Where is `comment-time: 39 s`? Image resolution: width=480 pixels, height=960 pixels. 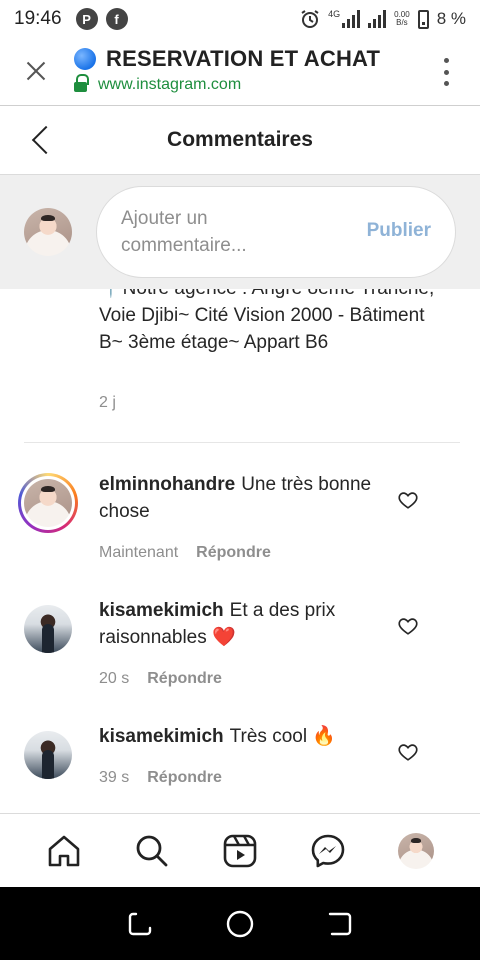
comment-time: 39 s is located at coordinates (114, 777).